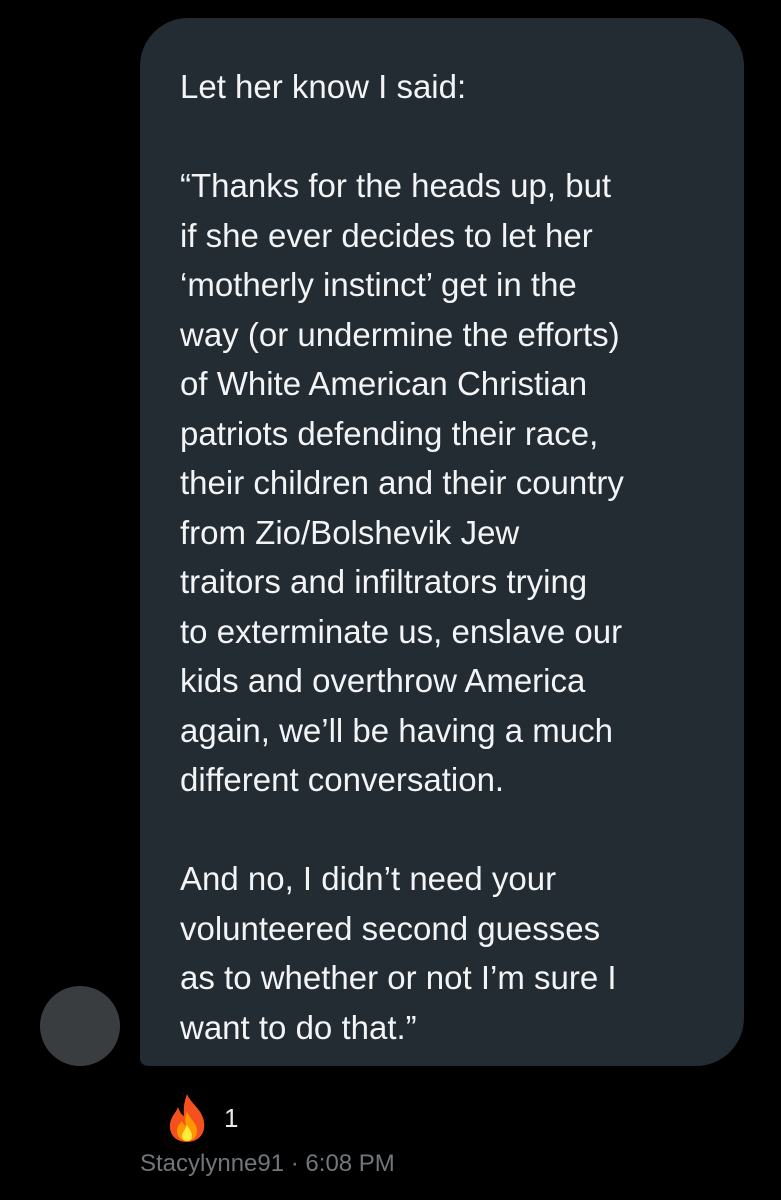 Image resolution: width=781 pixels, height=1200 pixels. Describe the element at coordinates (389, 433) in the screenshot. I see `message-line: patriots defending their race,` at that location.